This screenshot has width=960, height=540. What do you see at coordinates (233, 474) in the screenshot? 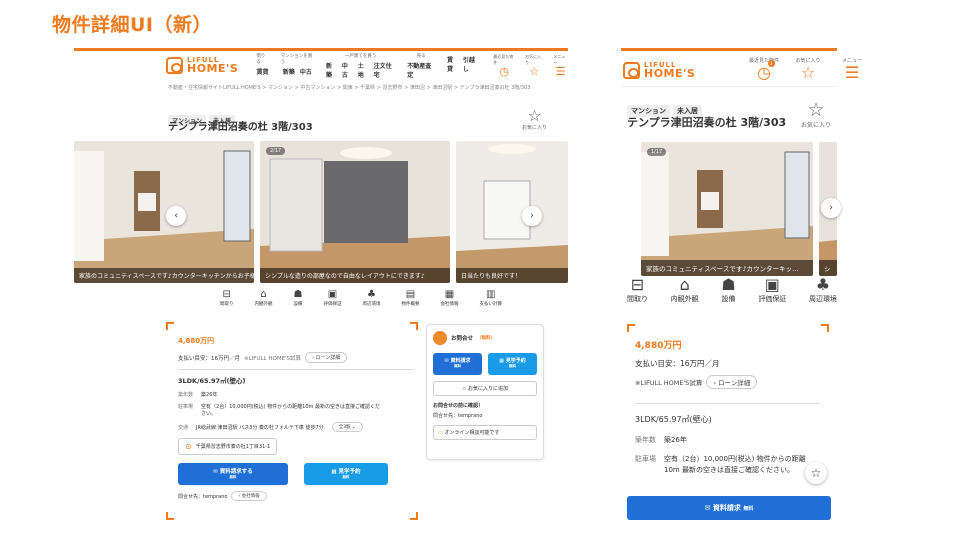
I see `request-documents-button: ✉ 資料請求する 無料` at bounding box center [233, 474].